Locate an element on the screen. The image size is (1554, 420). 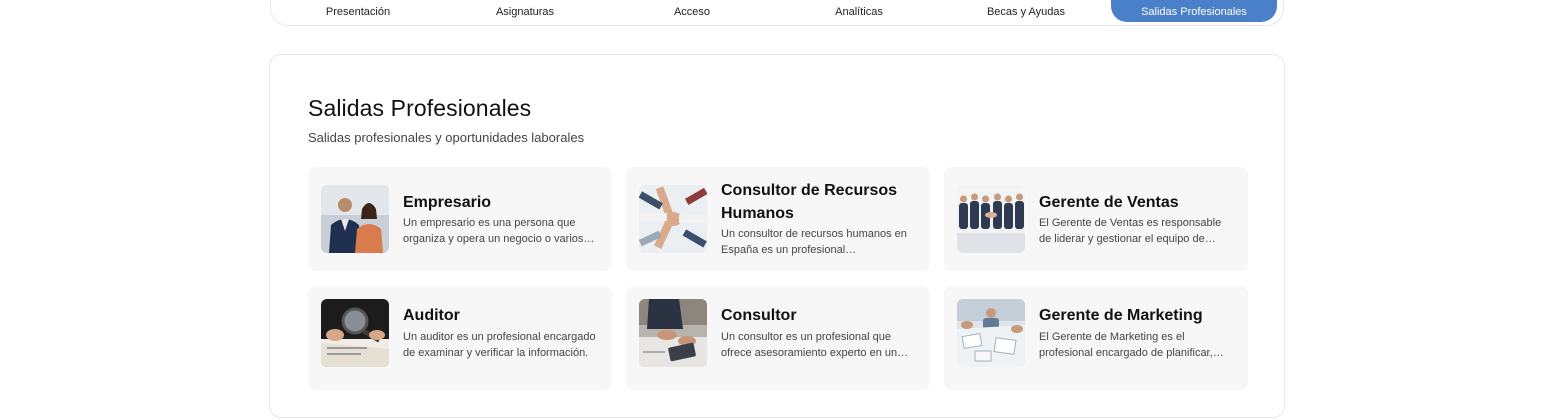
career-title: Consultor de Recursos Humanos is located at coordinates (809, 202).